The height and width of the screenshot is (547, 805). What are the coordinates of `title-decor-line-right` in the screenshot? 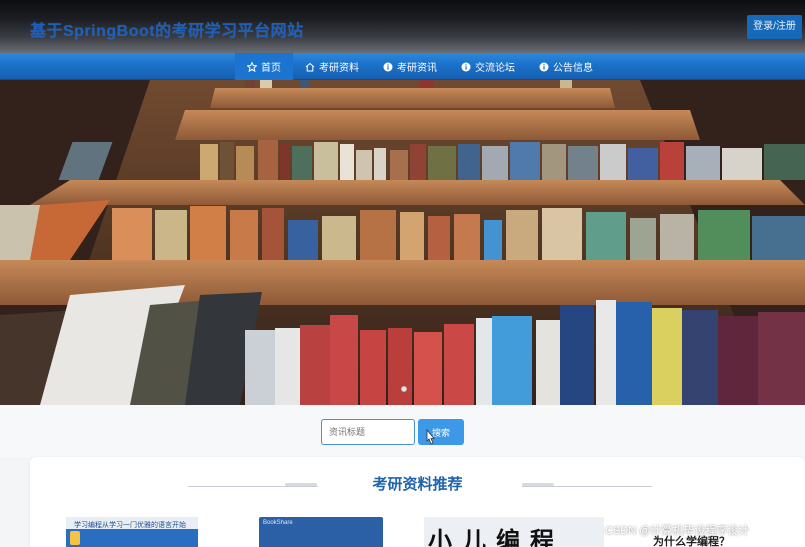 It's located at (587, 486).